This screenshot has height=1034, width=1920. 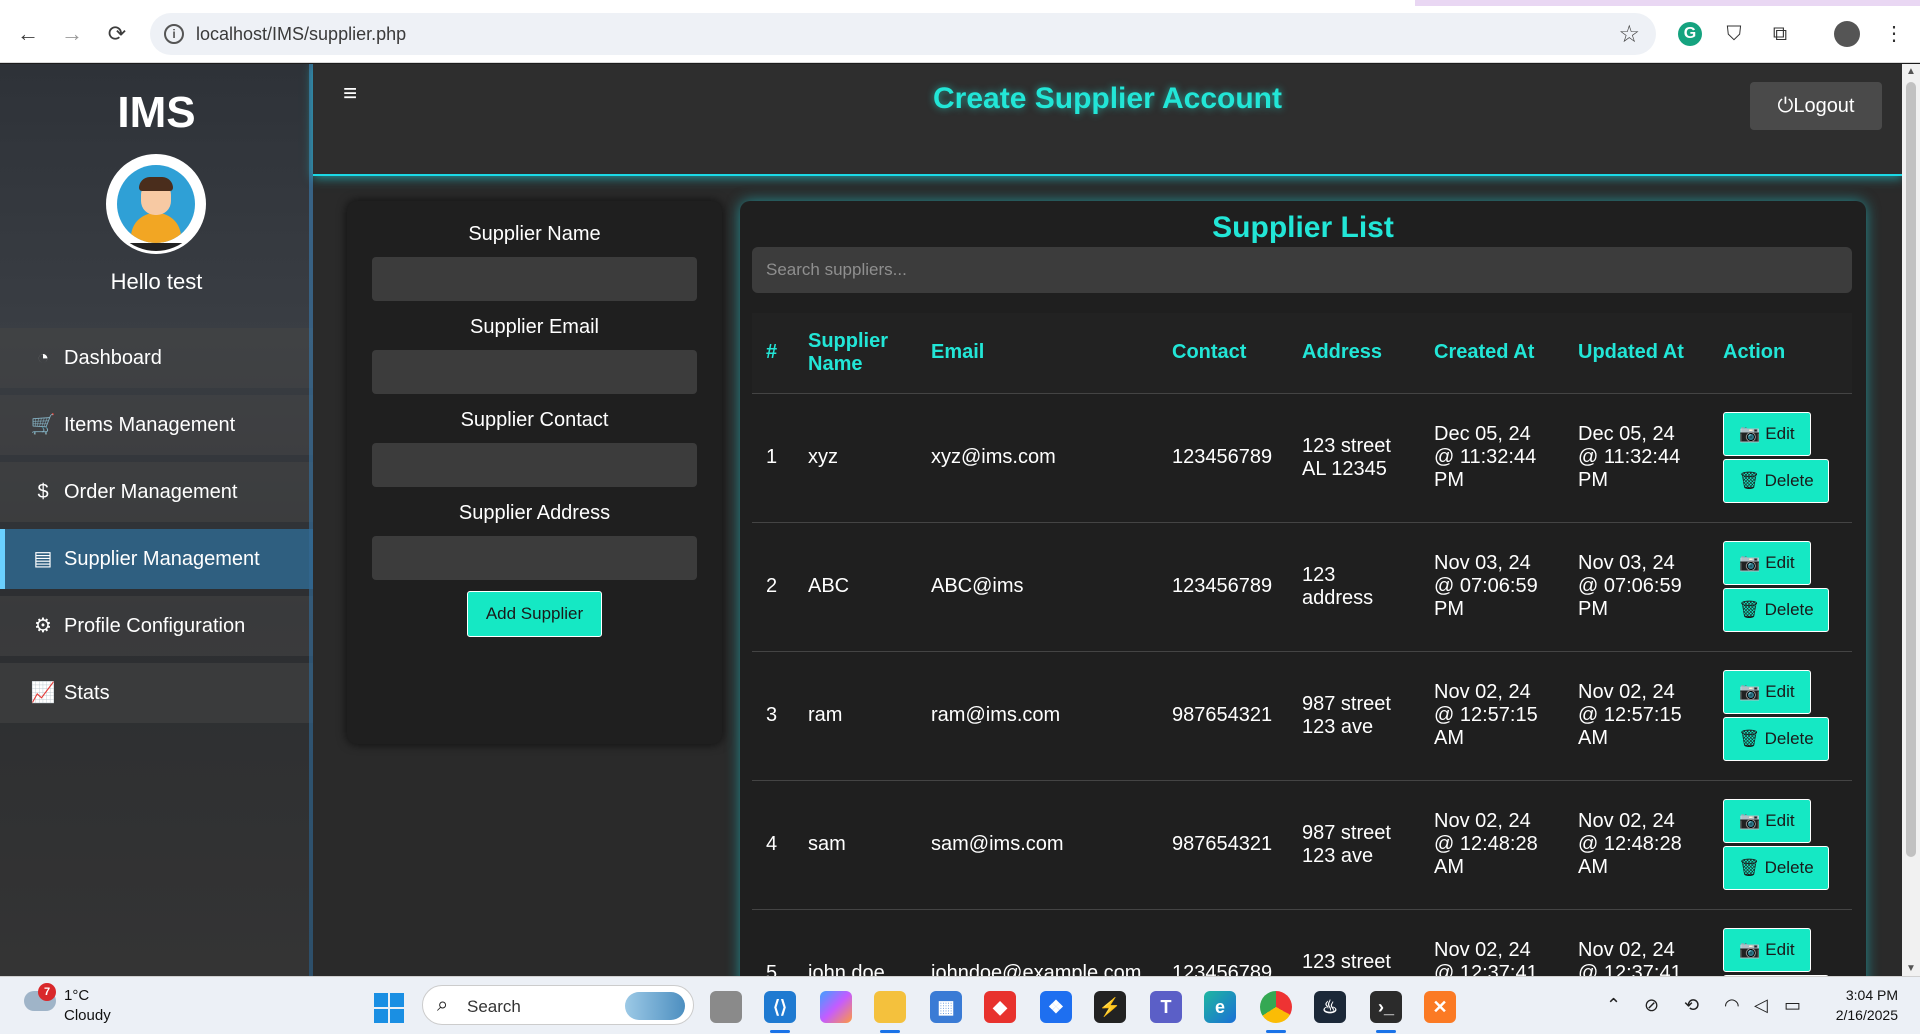 What do you see at coordinates (1166, 1007) in the screenshot?
I see `teams-icon: T` at bounding box center [1166, 1007].